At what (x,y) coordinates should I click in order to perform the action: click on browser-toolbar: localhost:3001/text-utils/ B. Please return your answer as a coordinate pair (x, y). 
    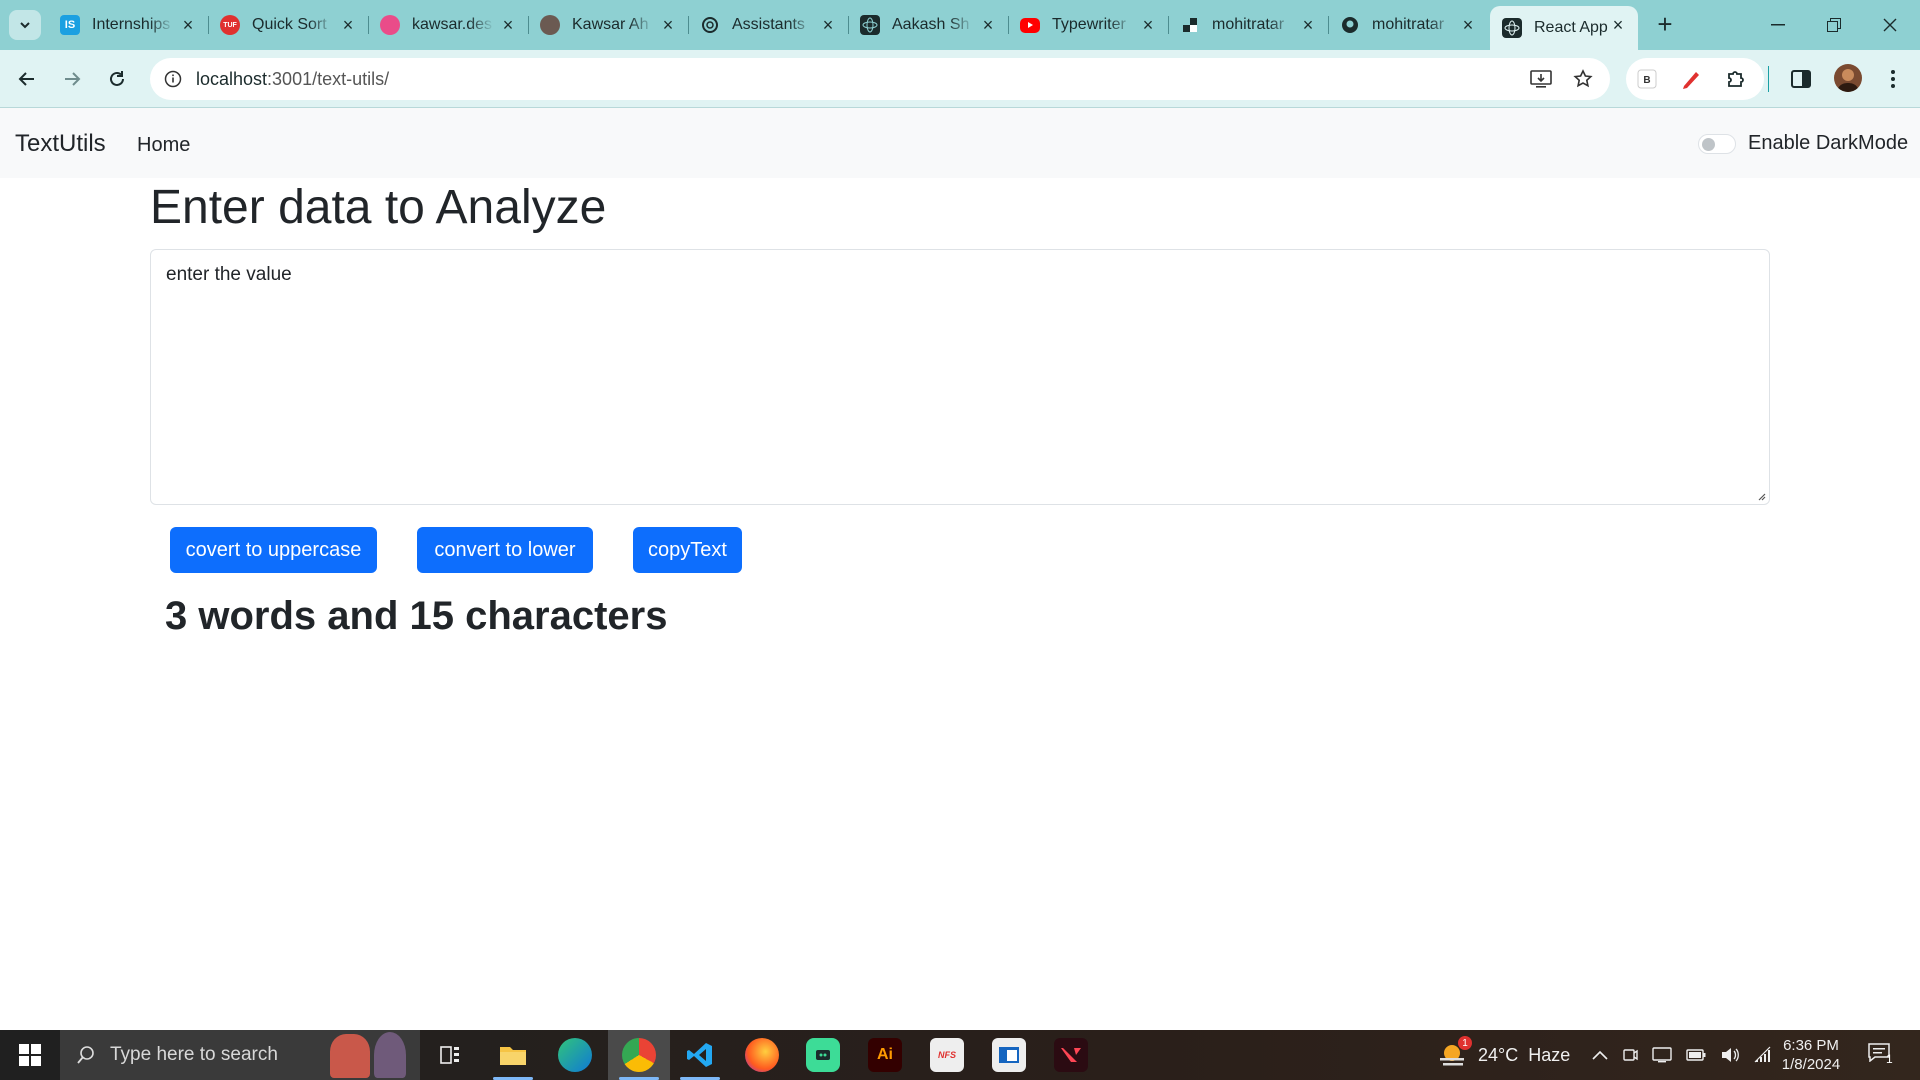
    Looking at the image, I should click on (960, 79).